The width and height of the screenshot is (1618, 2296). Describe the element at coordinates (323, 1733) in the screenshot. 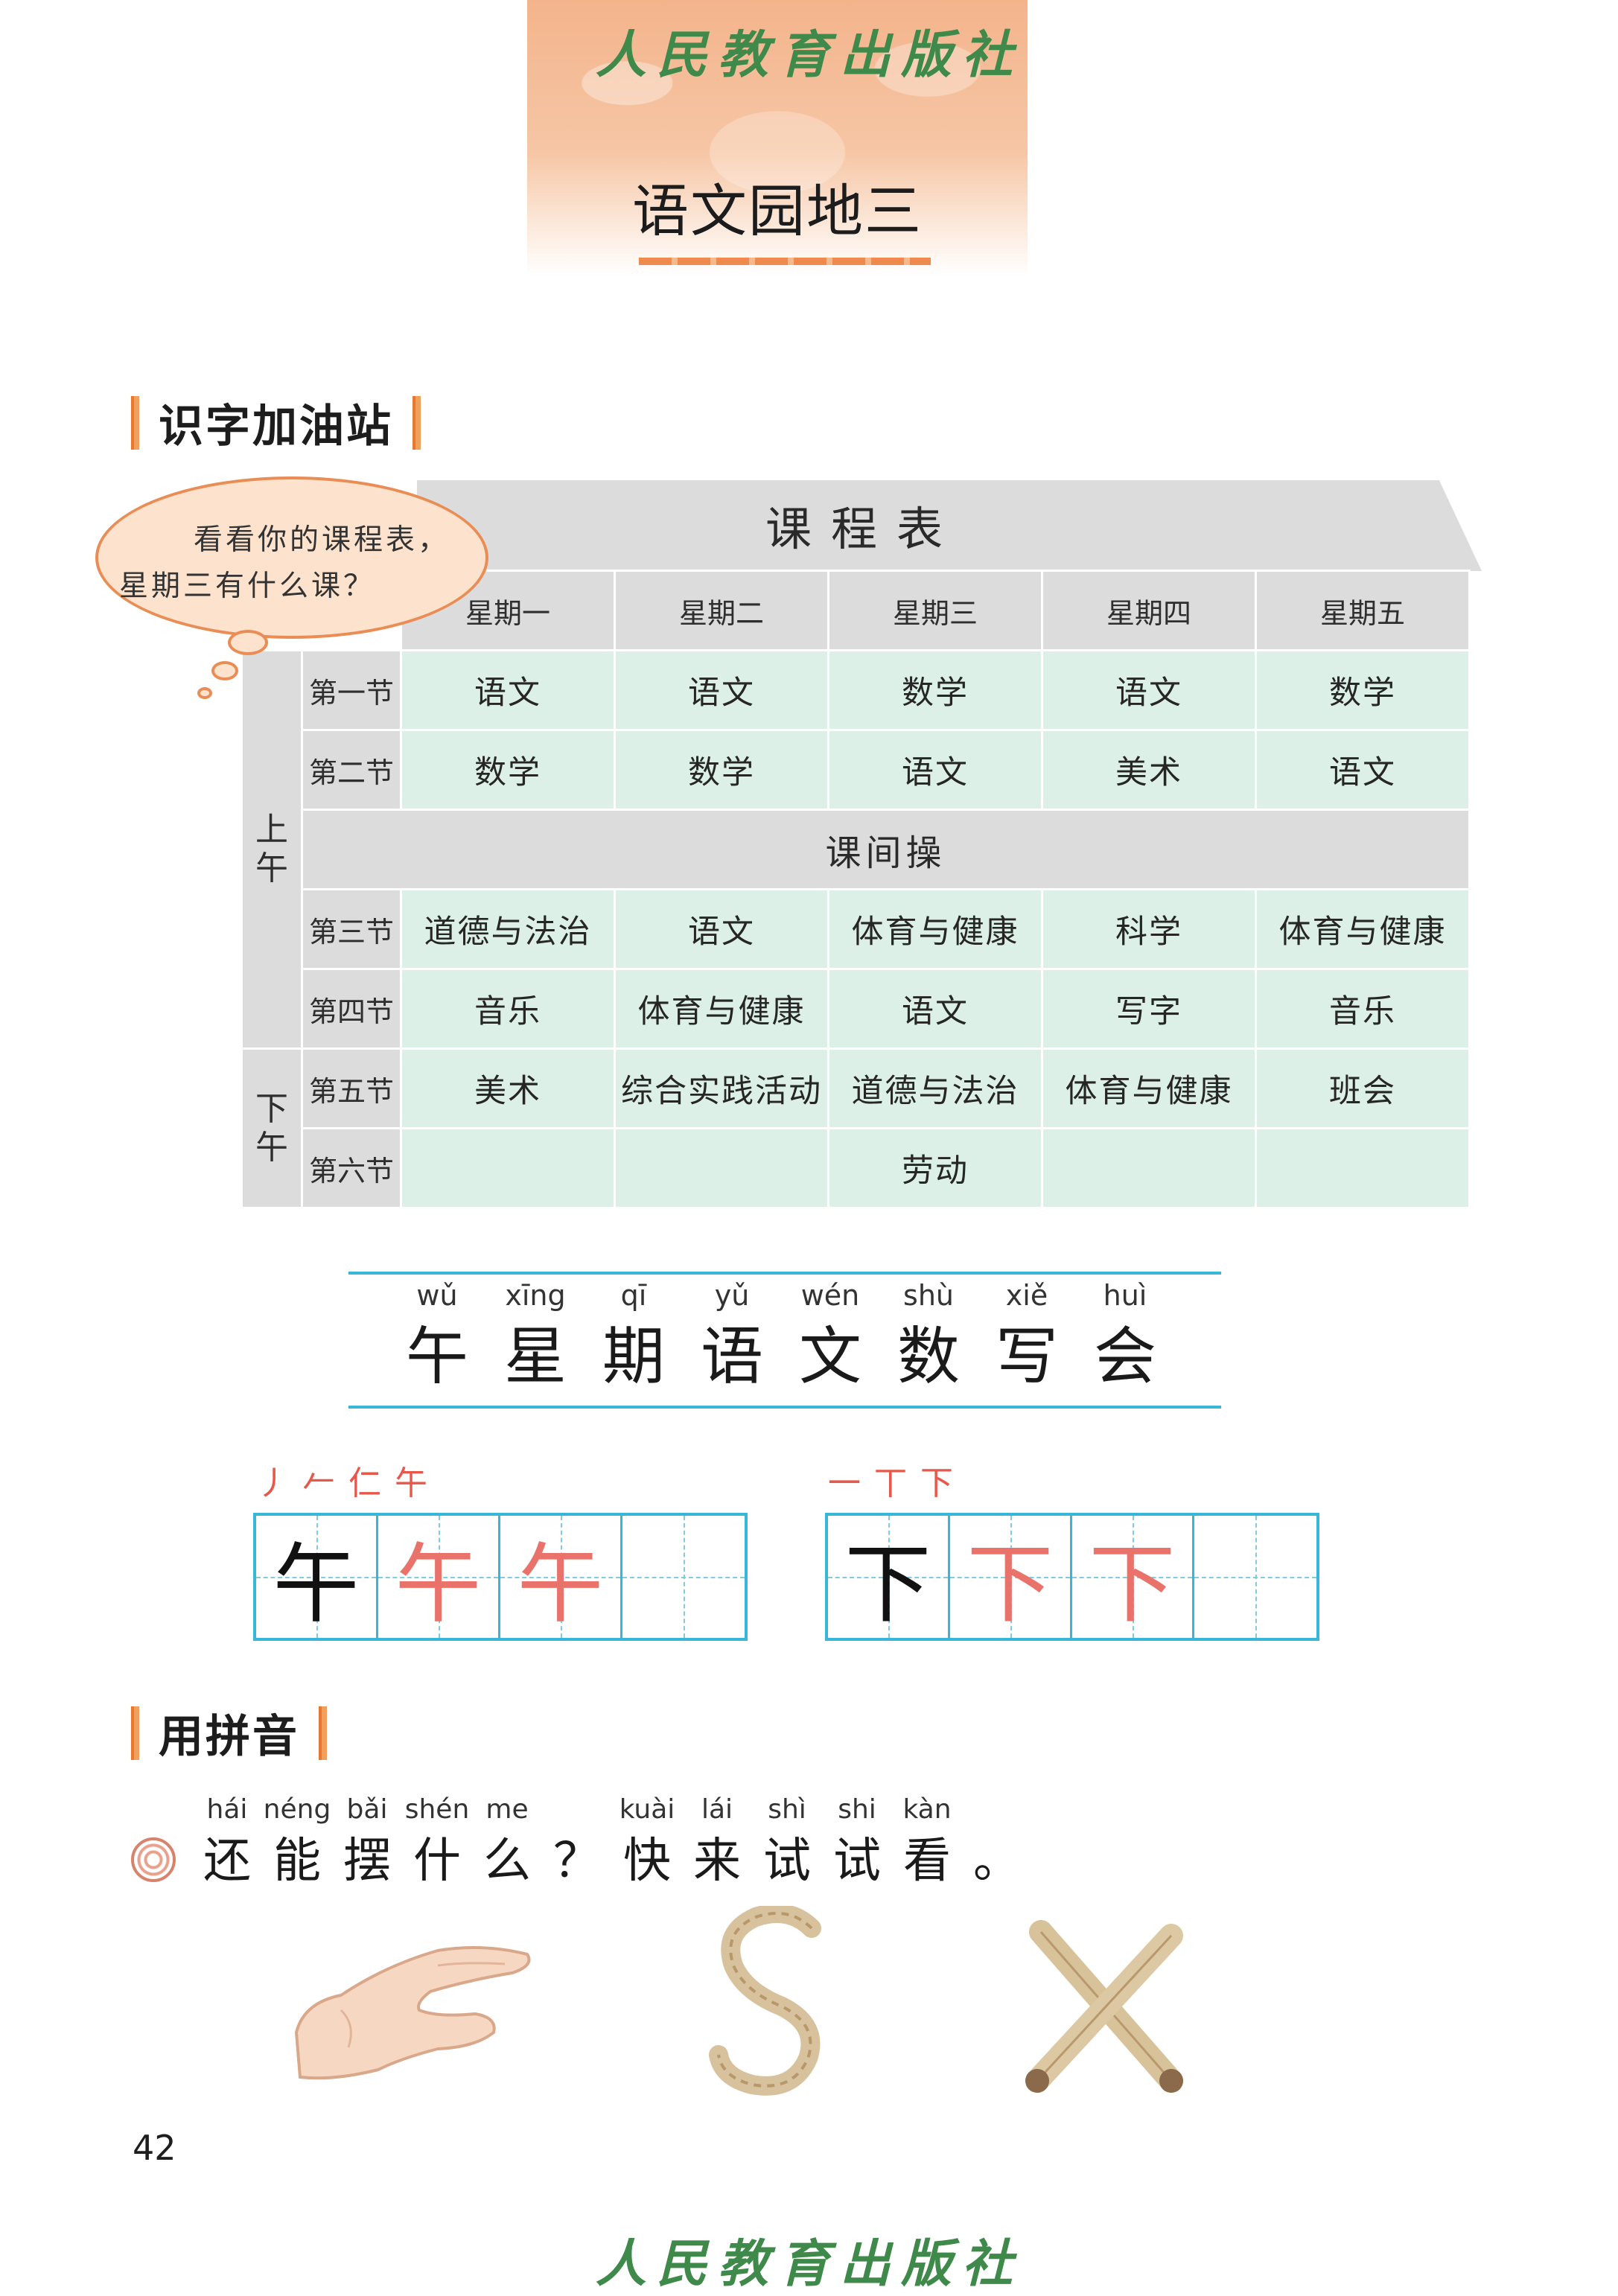

I see `heading-bar-right` at that location.